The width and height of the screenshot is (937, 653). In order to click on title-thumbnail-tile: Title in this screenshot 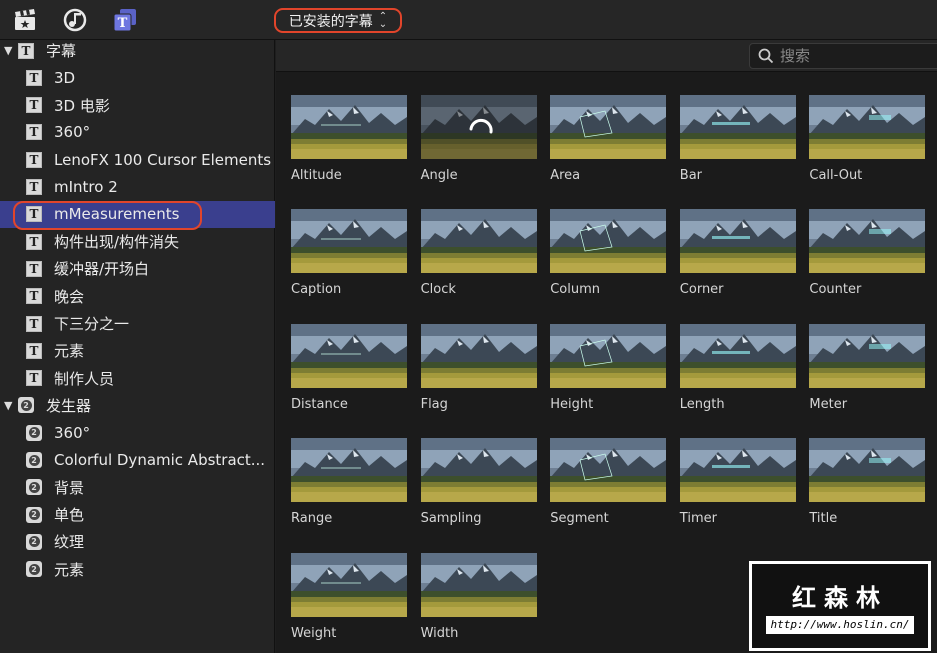, I will do `click(867, 488)`.